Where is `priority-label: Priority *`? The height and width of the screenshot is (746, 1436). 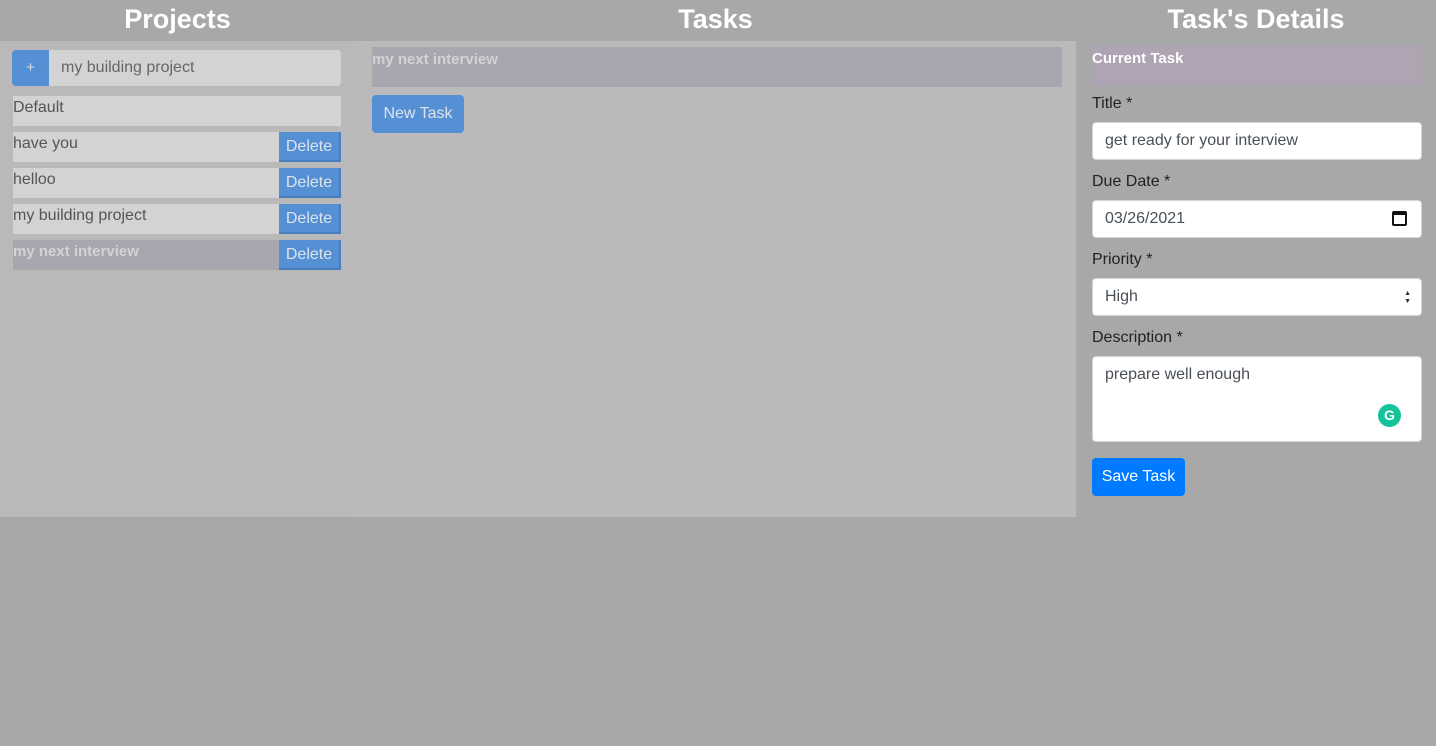
priority-label: Priority * is located at coordinates (1122, 259).